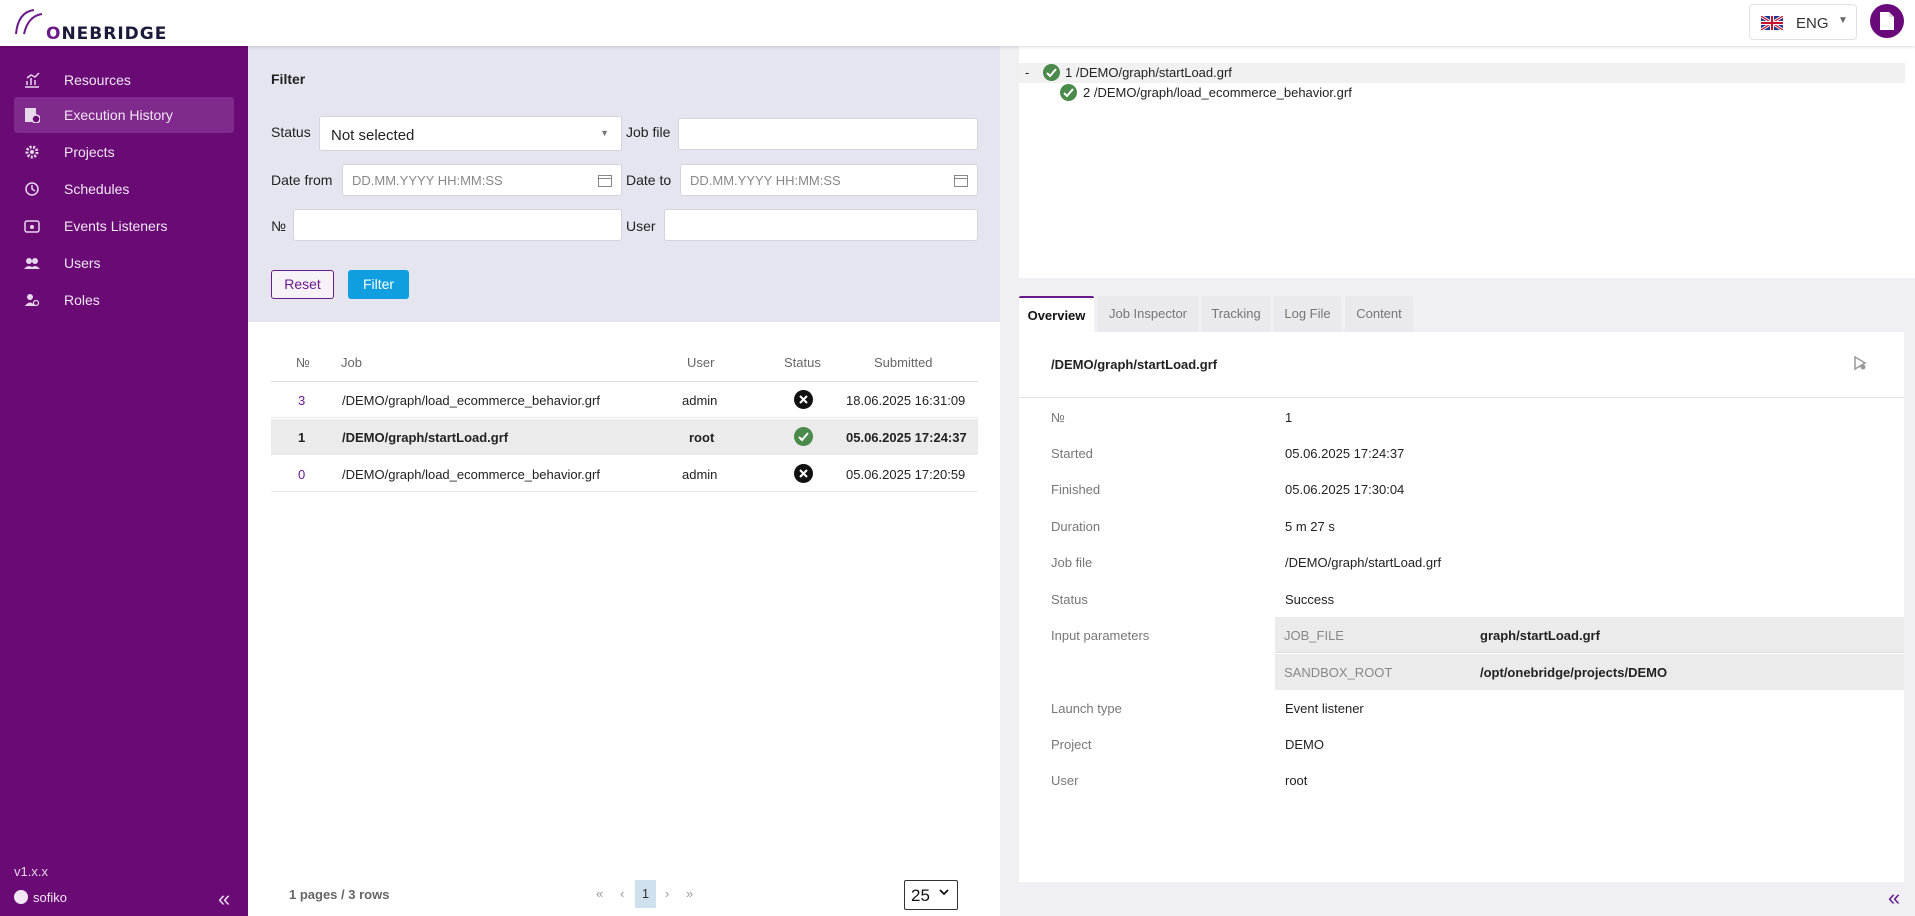 The image size is (1915, 916). What do you see at coordinates (700, 474) in the screenshot?
I see `row-user: admin` at bounding box center [700, 474].